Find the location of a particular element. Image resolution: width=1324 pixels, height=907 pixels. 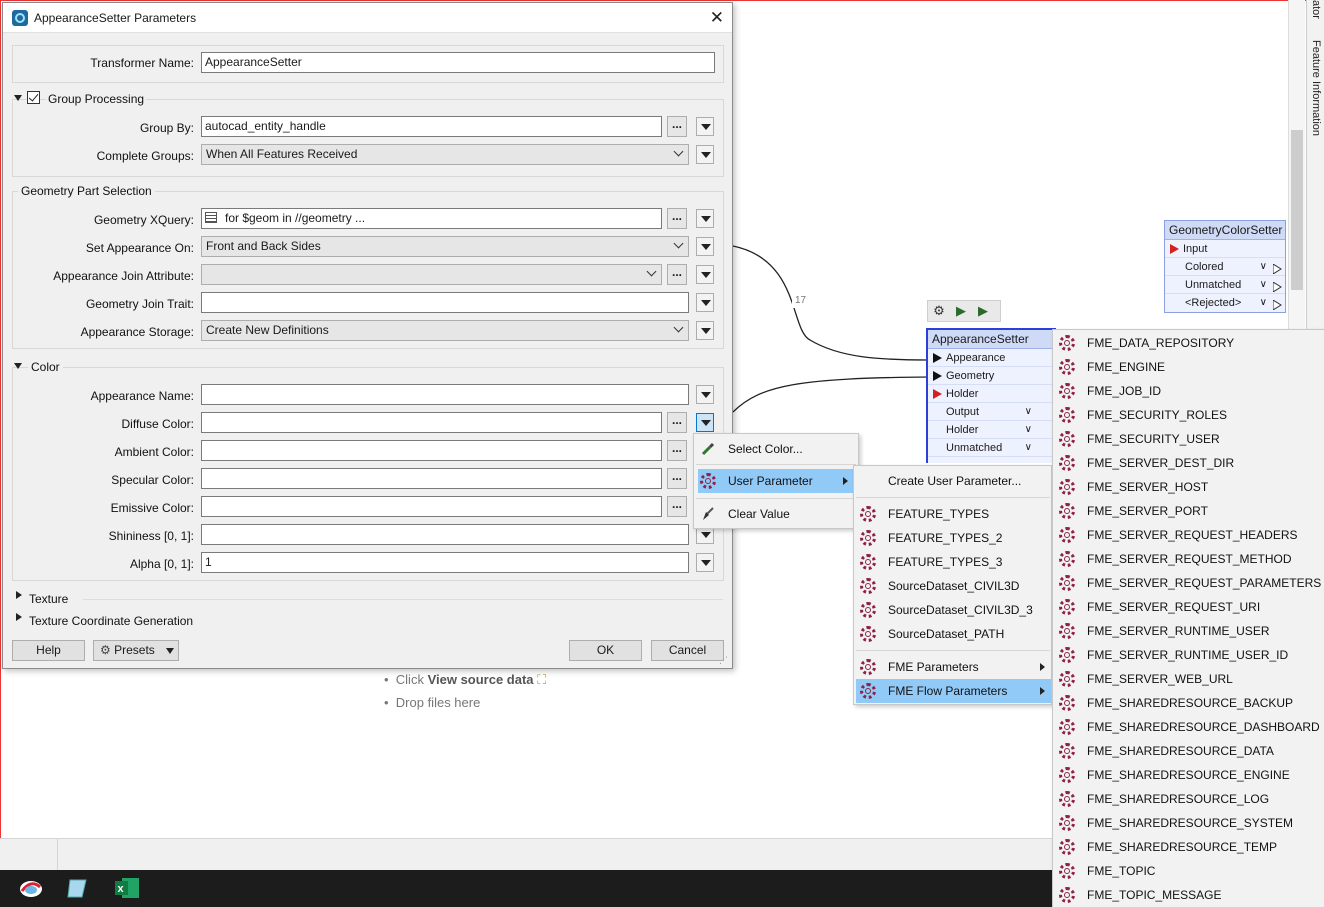

set-appearance-on-menu-button is located at coordinates (705, 246).